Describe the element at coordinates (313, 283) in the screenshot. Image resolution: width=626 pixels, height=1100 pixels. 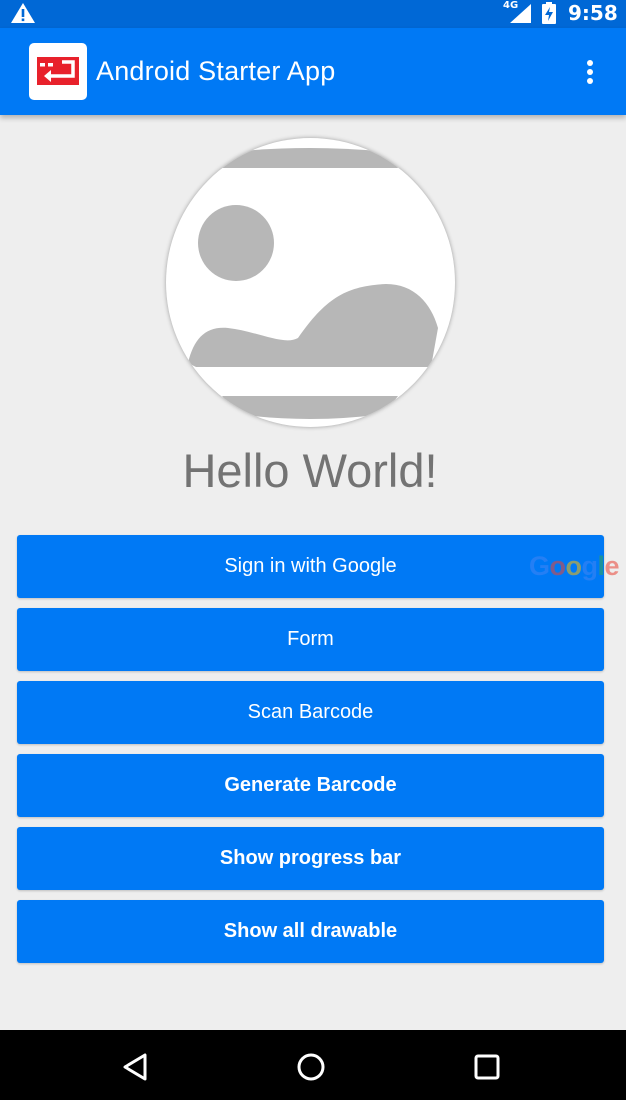
I see `image-placeholder-icon` at that location.